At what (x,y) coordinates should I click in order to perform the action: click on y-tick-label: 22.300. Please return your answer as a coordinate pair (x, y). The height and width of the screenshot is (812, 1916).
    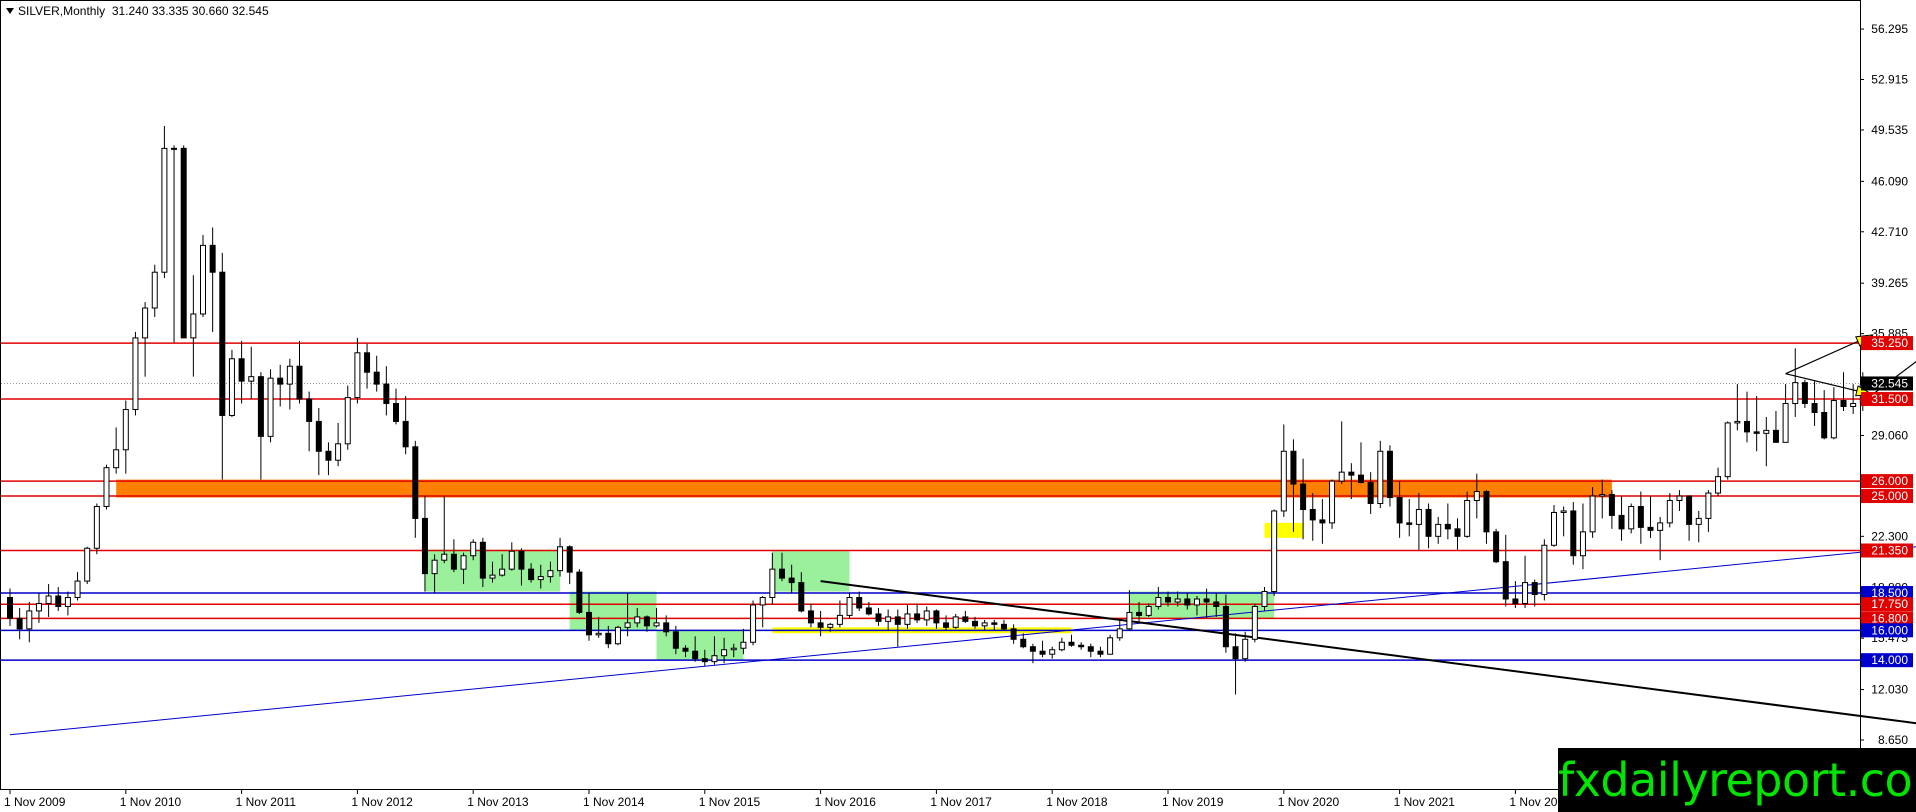
    Looking at the image, I should click on (1889, 536).